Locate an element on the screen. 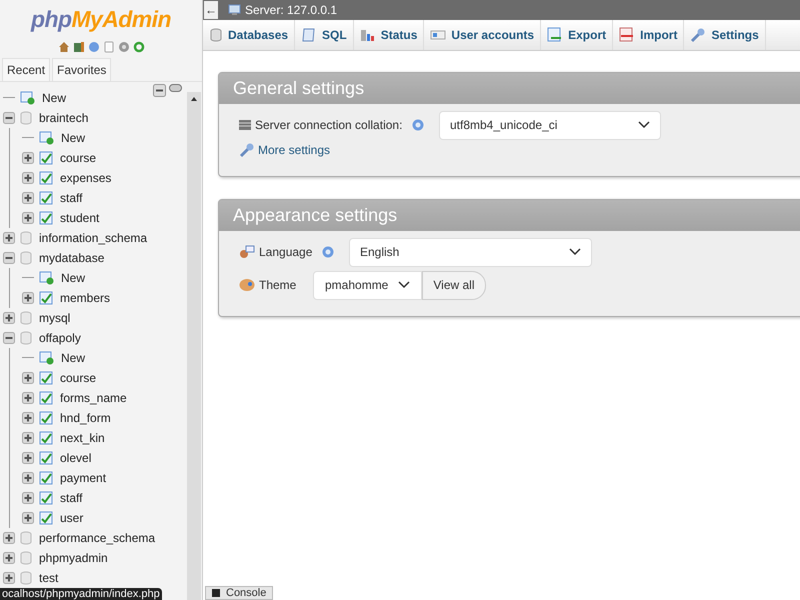 This screenshot has height=600, width=800. tree-item: expenses is located at coordinates (86, 177).